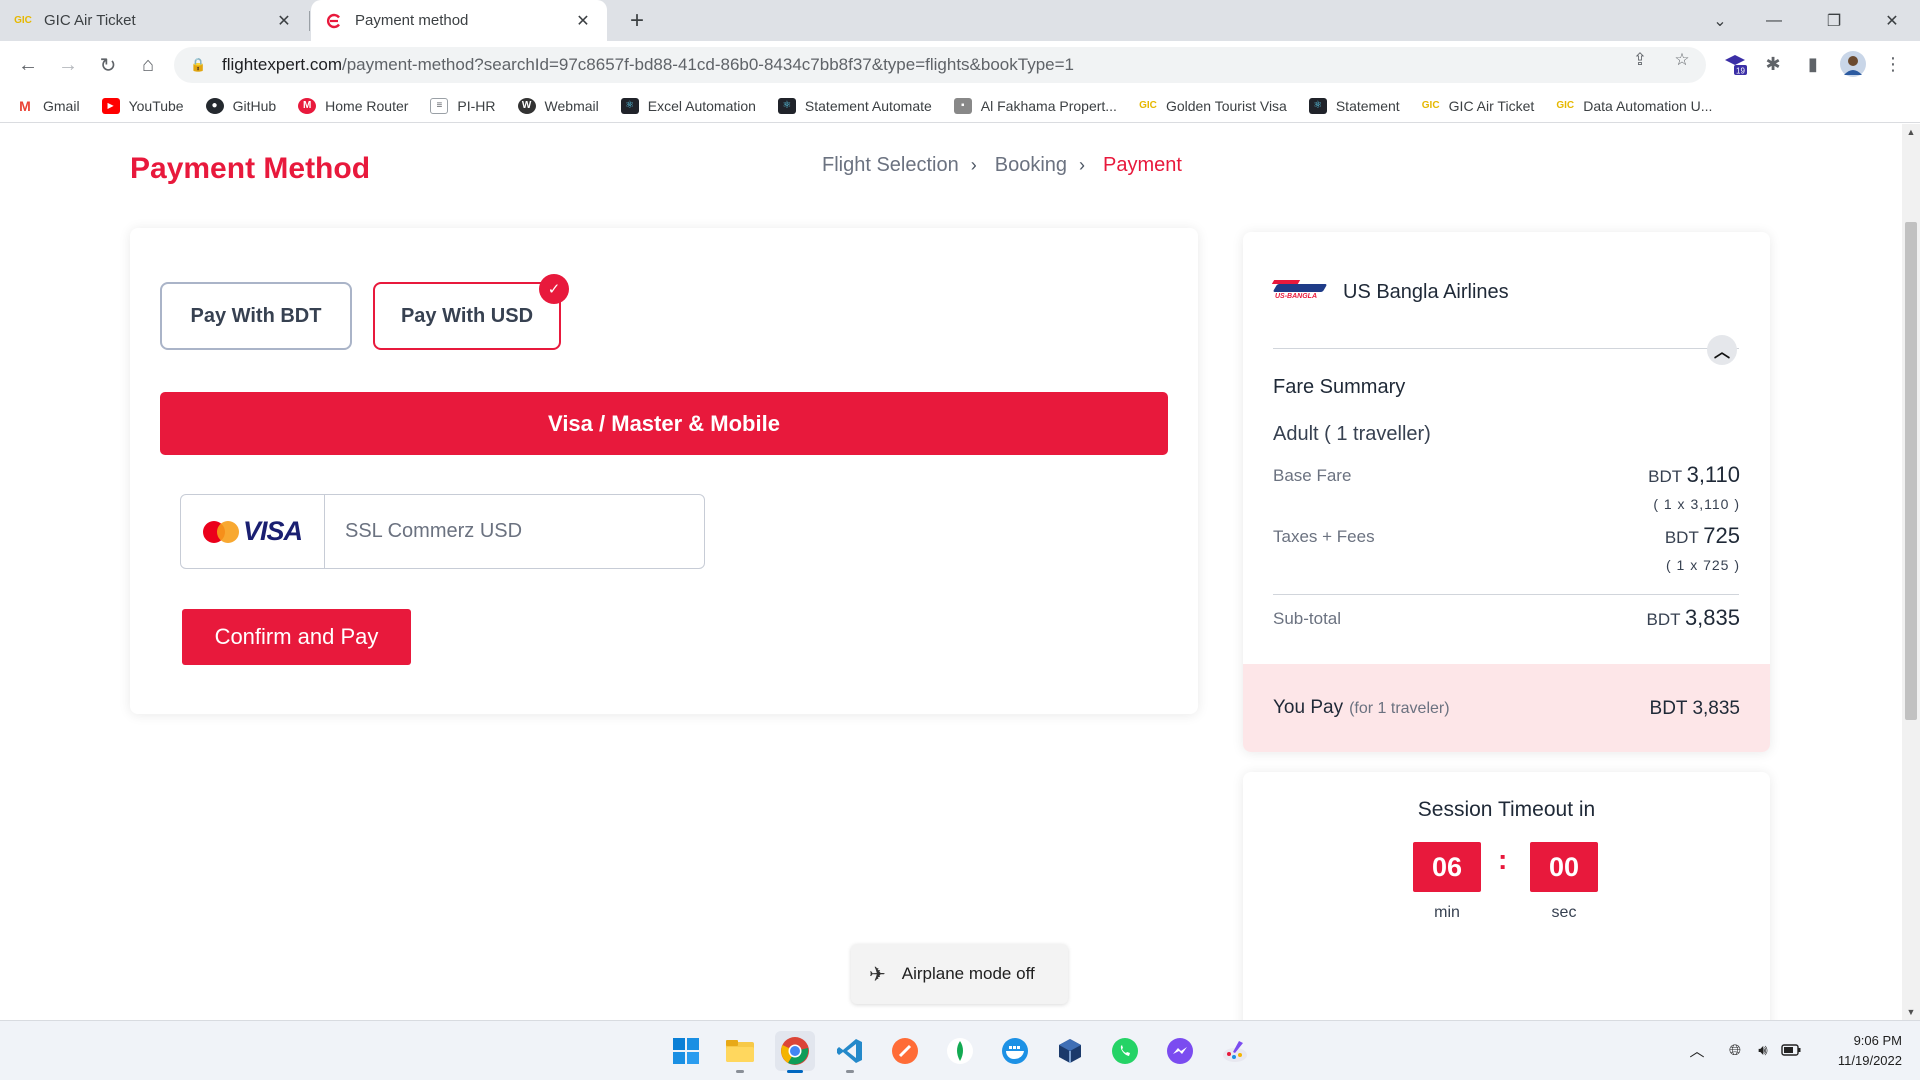 The height and width of the screenshot is (1080, 1920). Describe the element at coordinates (1640, 60) in the screenshot. I see `share-icon: ⇪` at that location.